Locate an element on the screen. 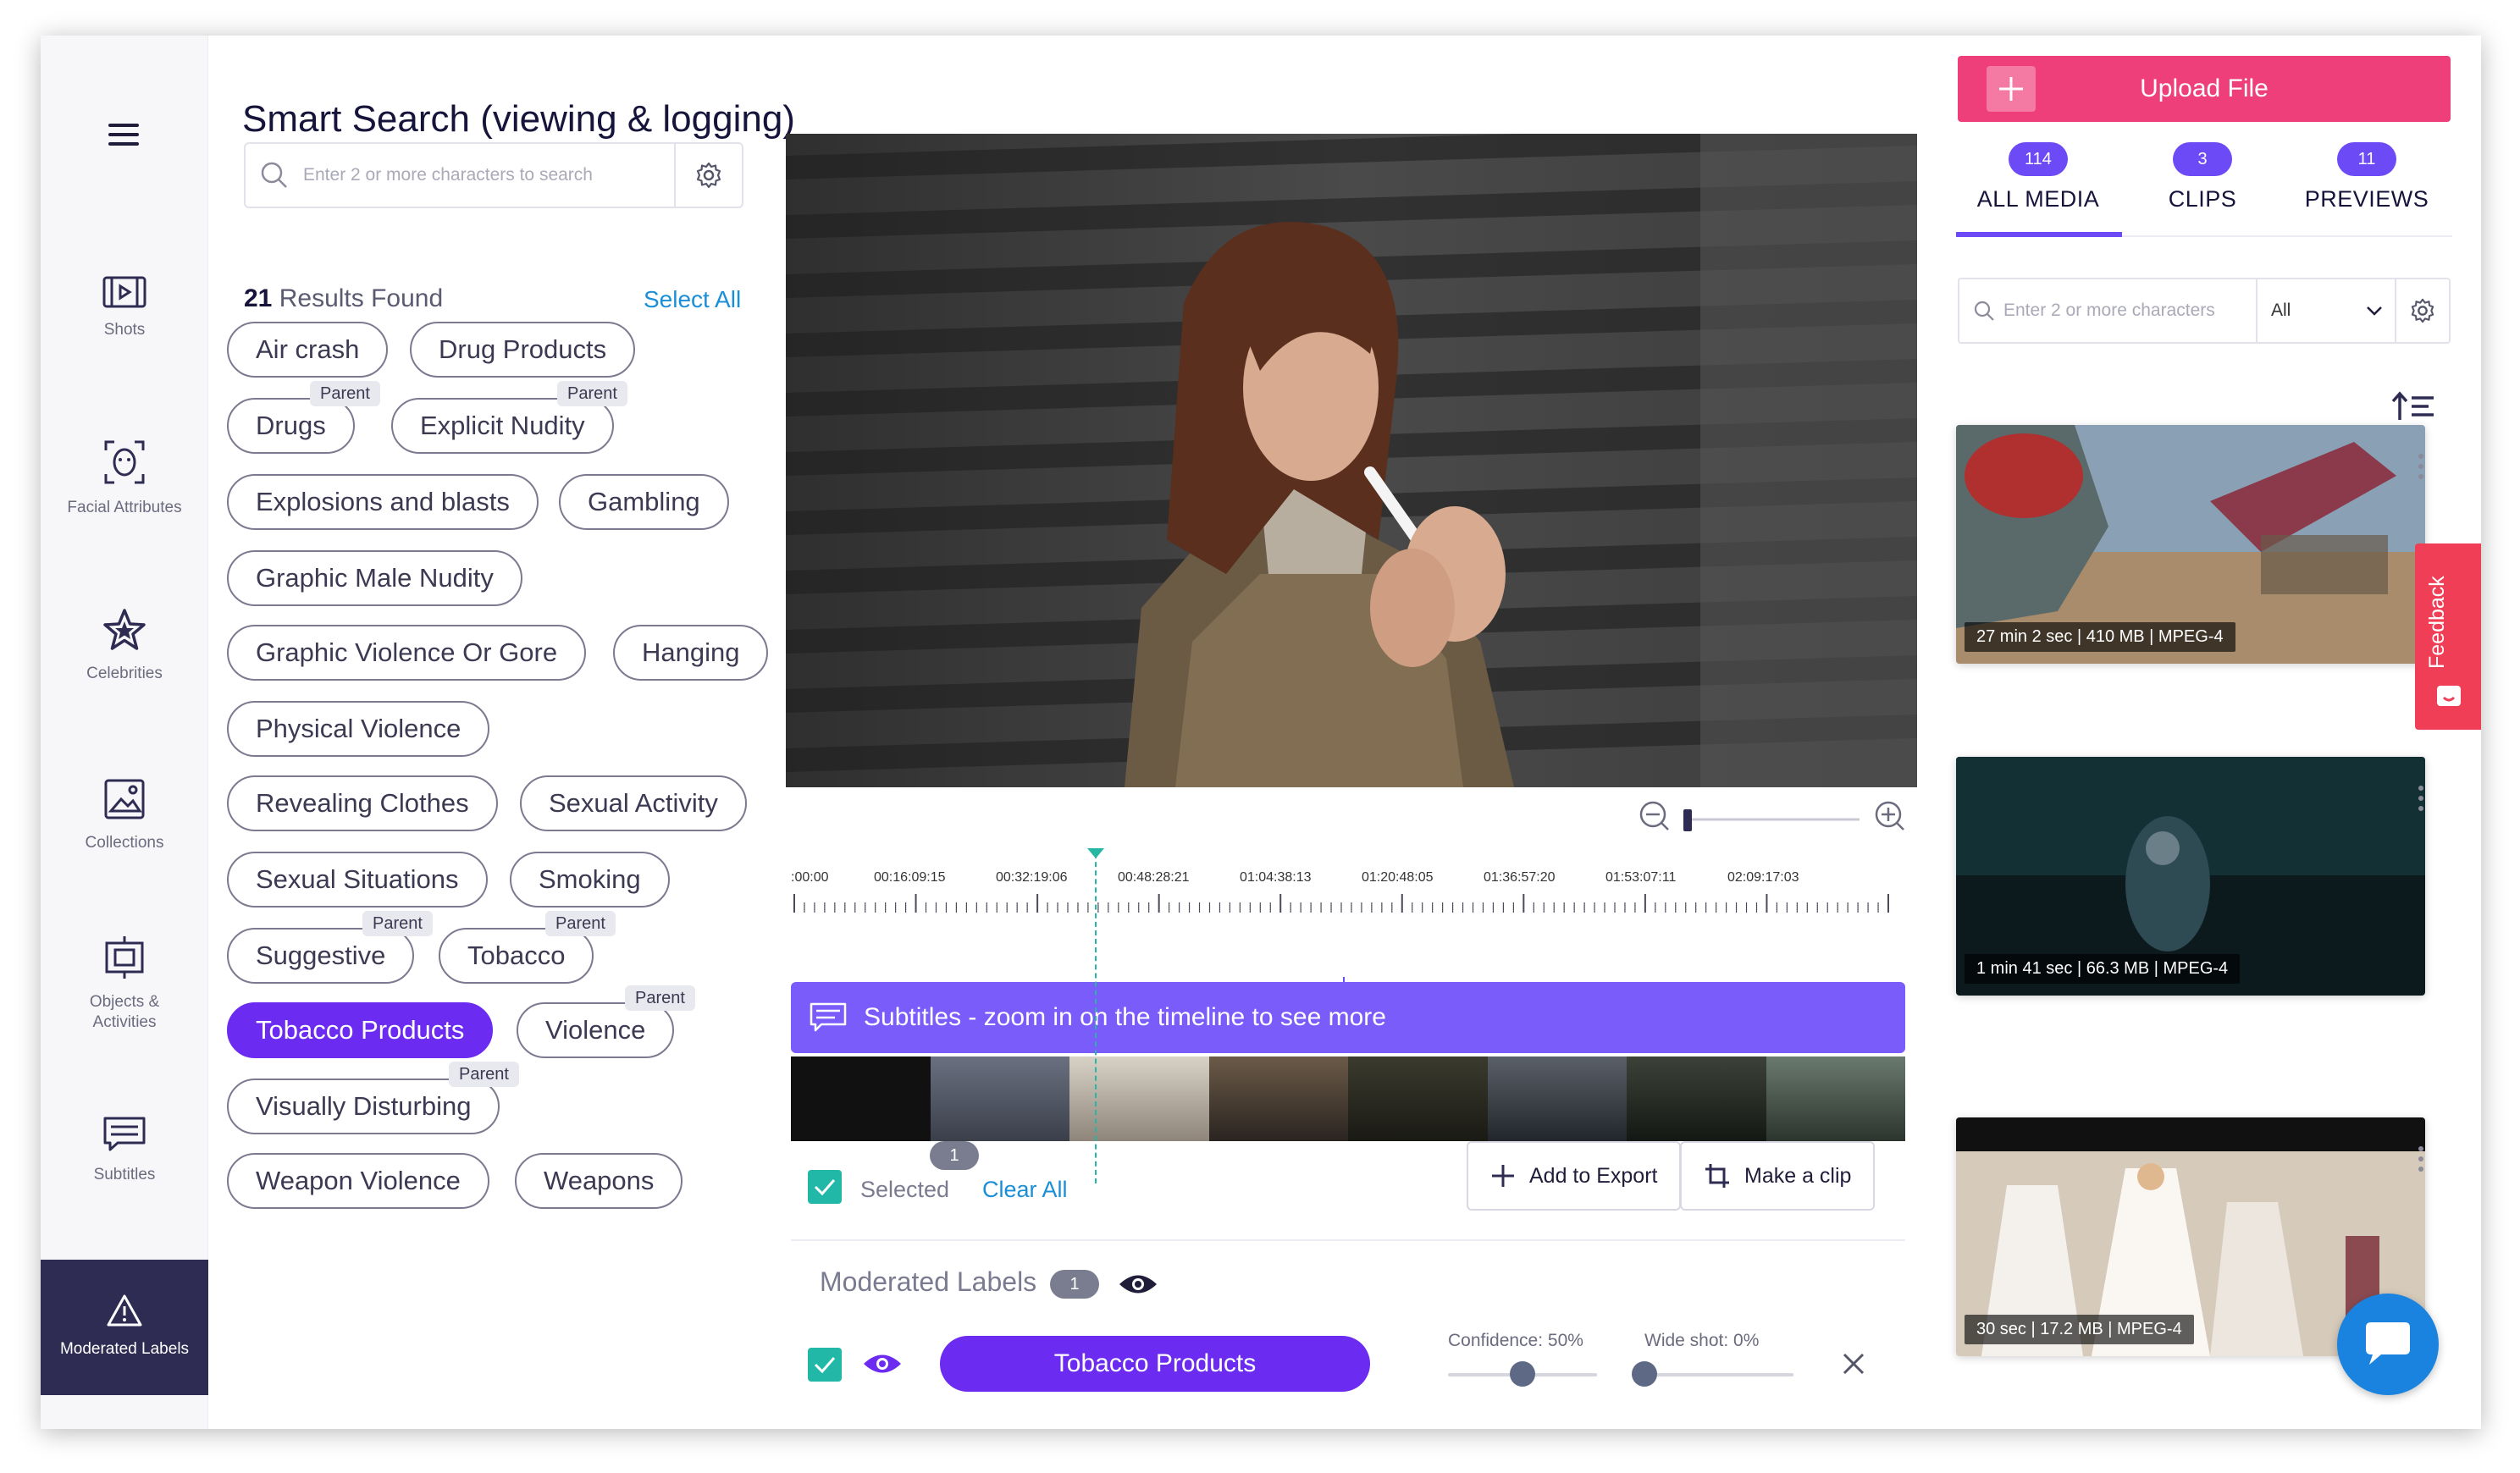  moderated-count-badge: 1 is located at coordinates (1074, 1285).